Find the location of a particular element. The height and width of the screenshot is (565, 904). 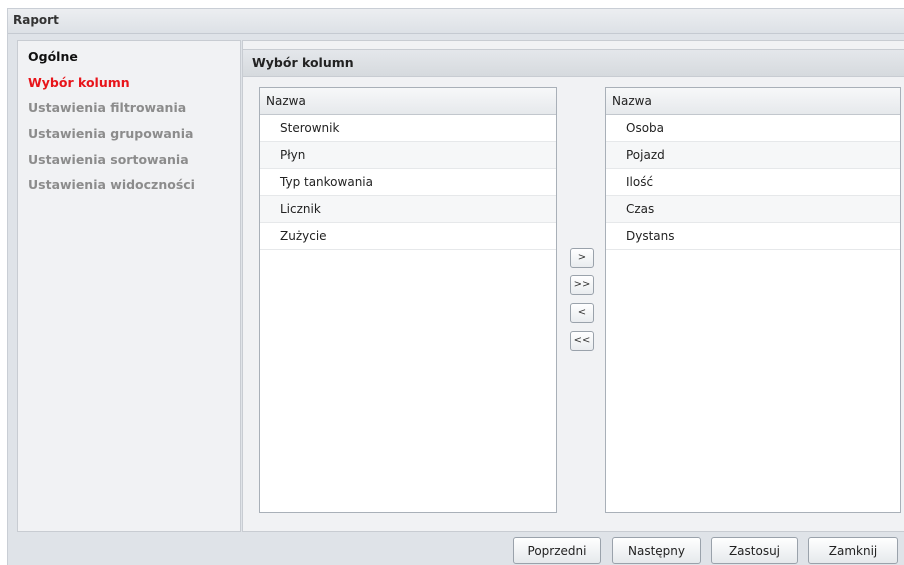

nav-item-sort-settings: Ustawienia sortowania is located at coordinates (108, 159).